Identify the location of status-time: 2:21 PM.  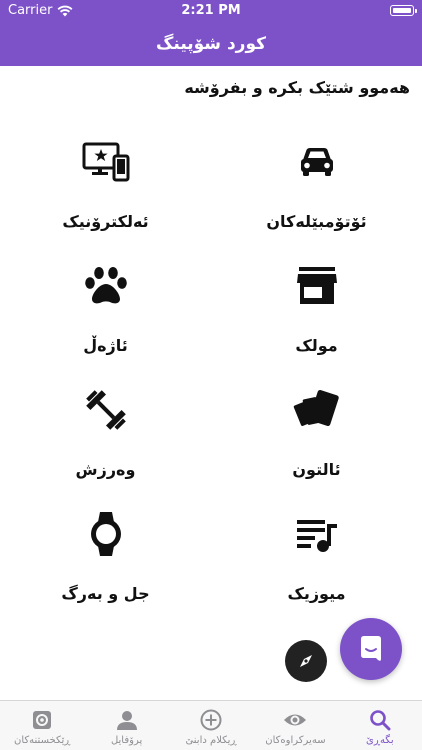
(211, 10).